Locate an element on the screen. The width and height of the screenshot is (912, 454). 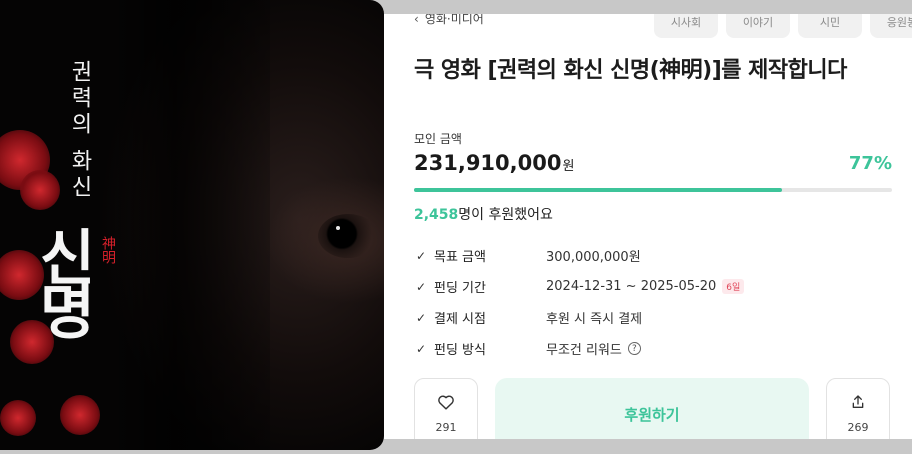
info-value: 2024-12-31 ~ 2025-05-20 is located at coordinates (631, 286).